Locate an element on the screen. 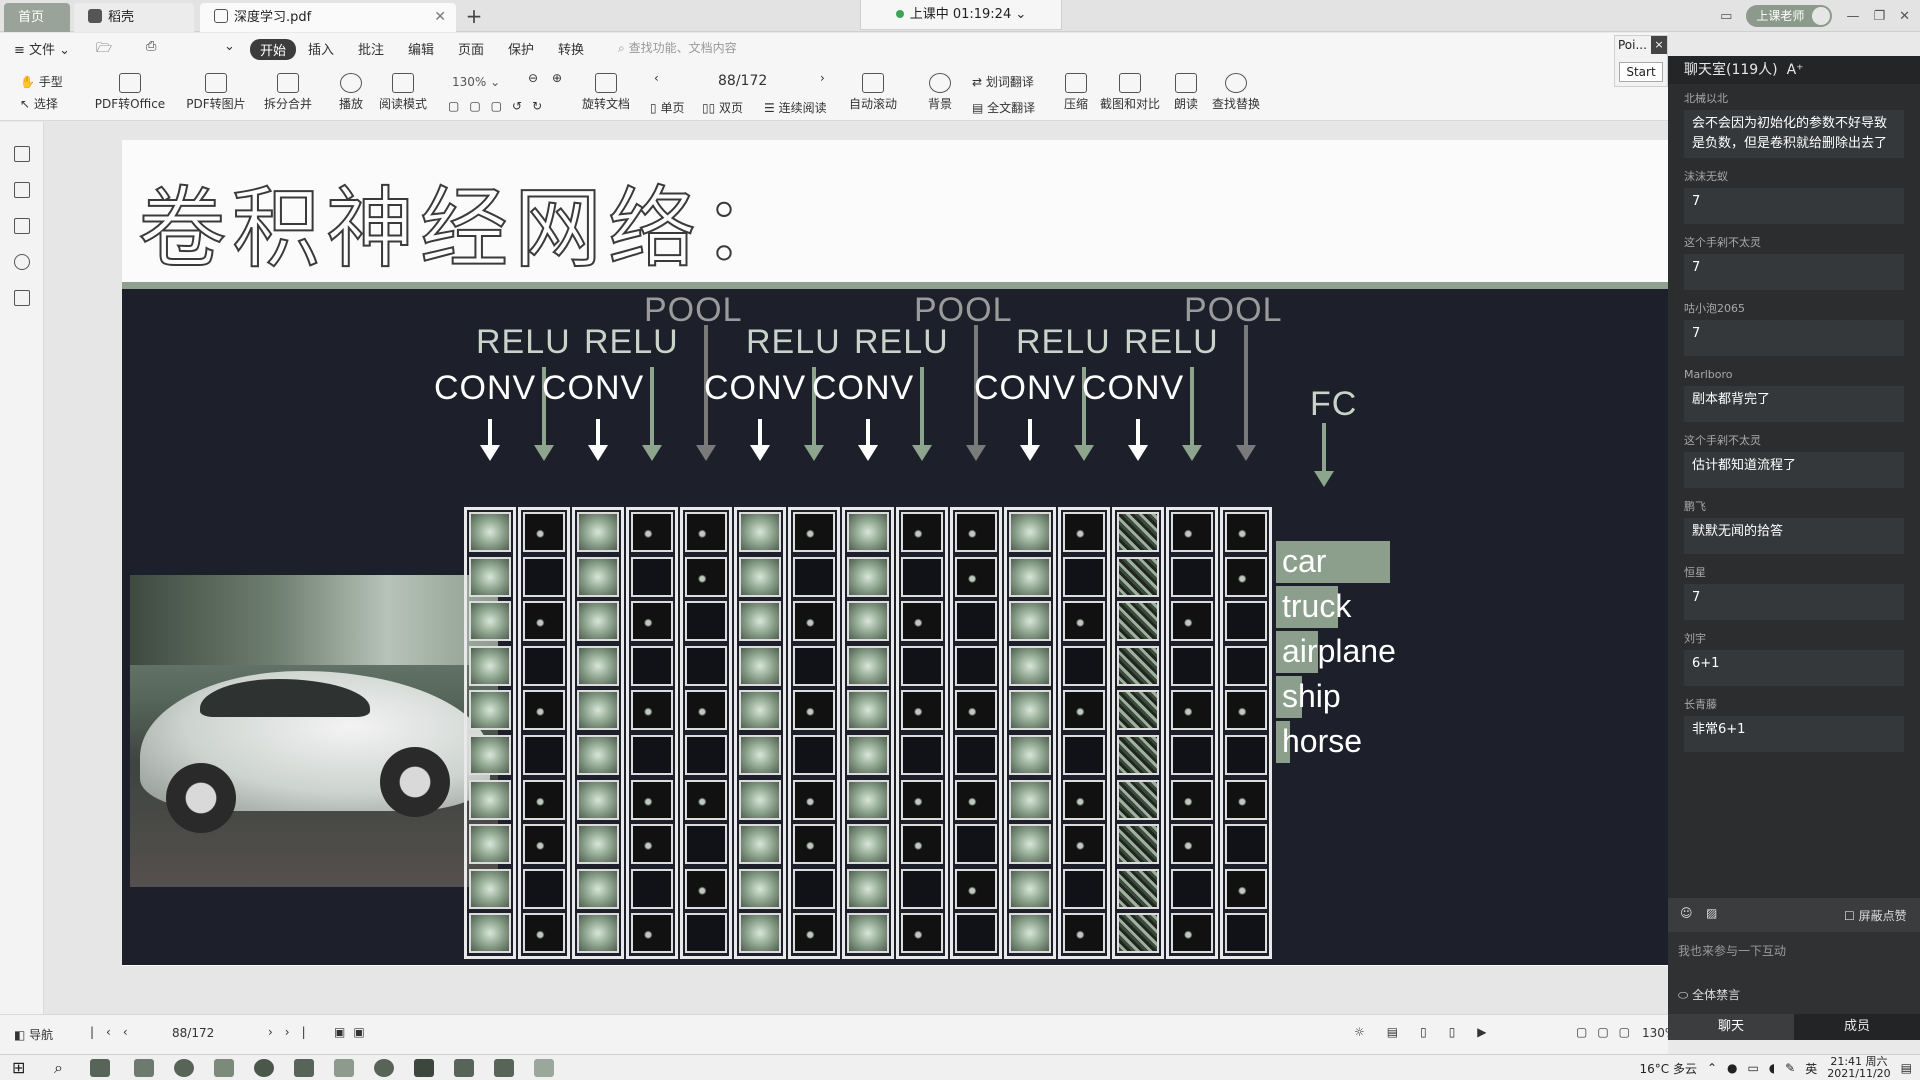 Image resolution: width=1920 pixels, height=1080 pixels. status-page-indicator: 88/172 is located at coordinates (193, 1033).